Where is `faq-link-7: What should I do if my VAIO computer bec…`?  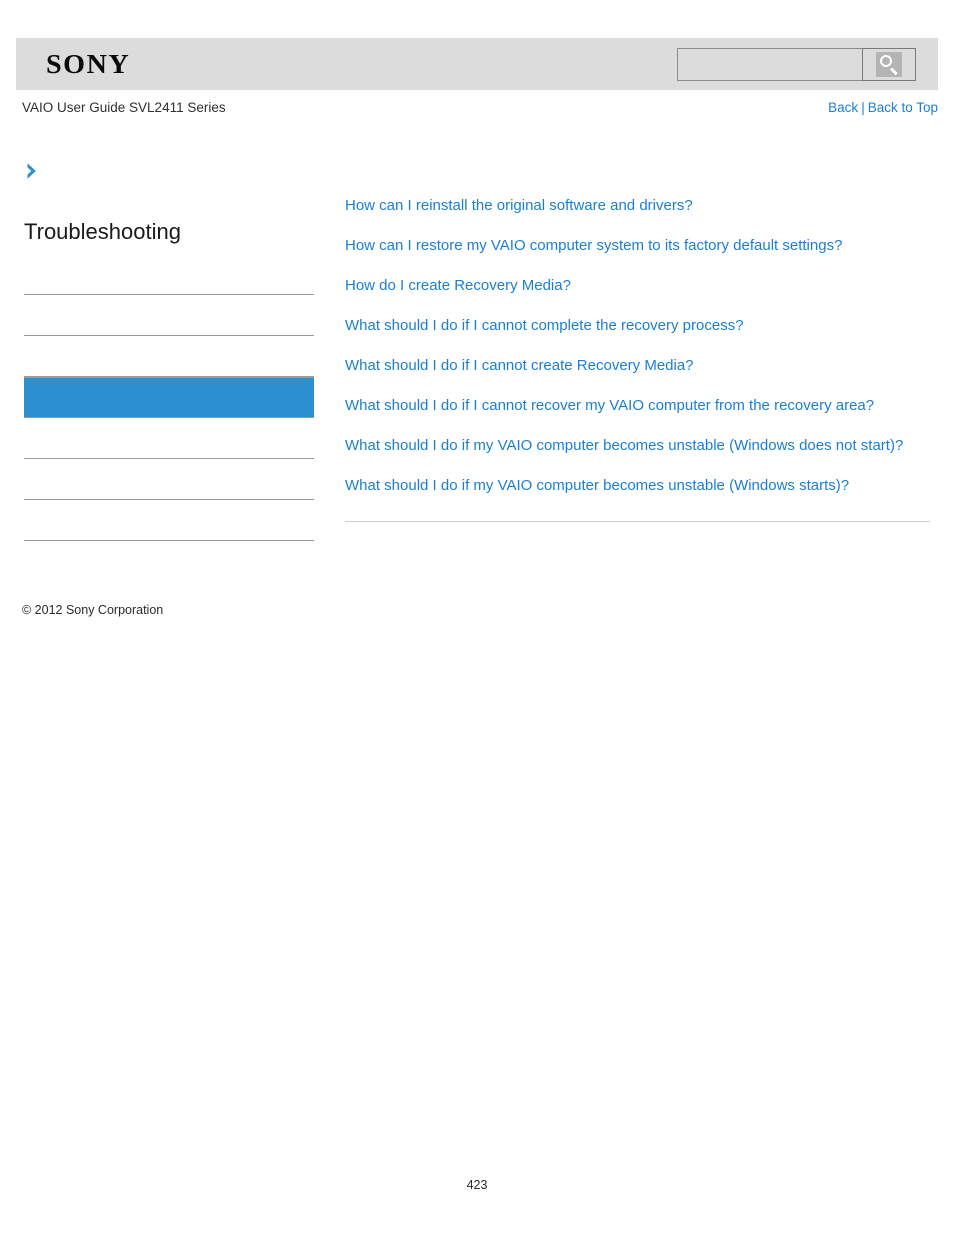 faq-link-7: What should I do if my VAIO computer bec… is located at coordinates (597, 485).